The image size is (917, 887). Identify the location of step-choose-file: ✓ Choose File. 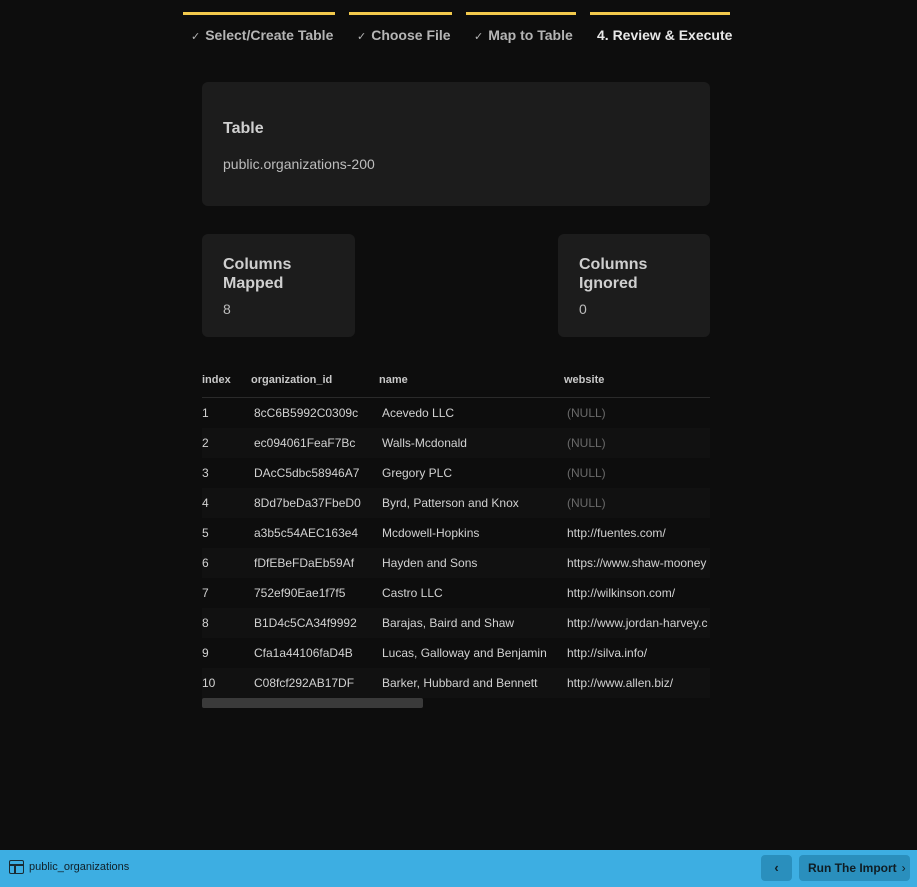
(400, 29).